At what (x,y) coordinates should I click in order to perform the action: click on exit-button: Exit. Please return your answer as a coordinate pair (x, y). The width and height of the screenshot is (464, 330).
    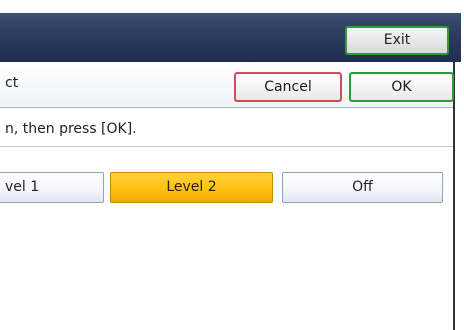
    Looking at the image, I should click on (397, 40).